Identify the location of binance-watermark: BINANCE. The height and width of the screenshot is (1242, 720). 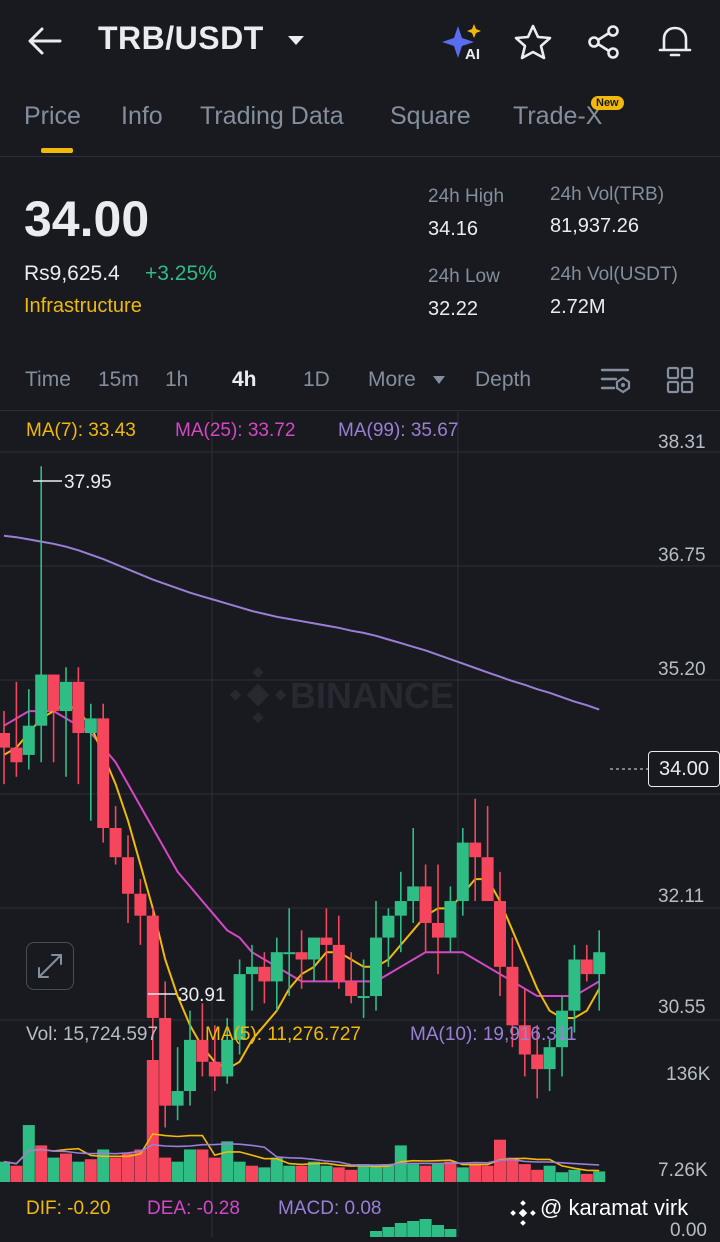
(341, 695).